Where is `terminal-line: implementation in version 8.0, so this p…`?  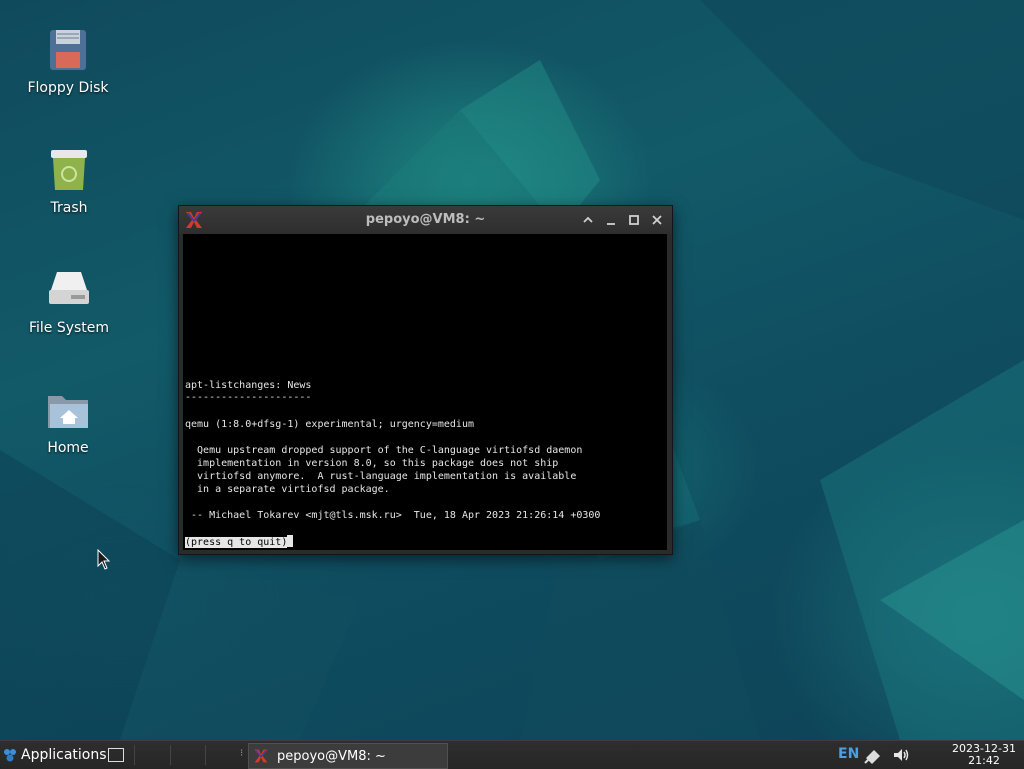 terminal-line: implementation in version 8.0, so this p… is located at coordinates (372, 463).